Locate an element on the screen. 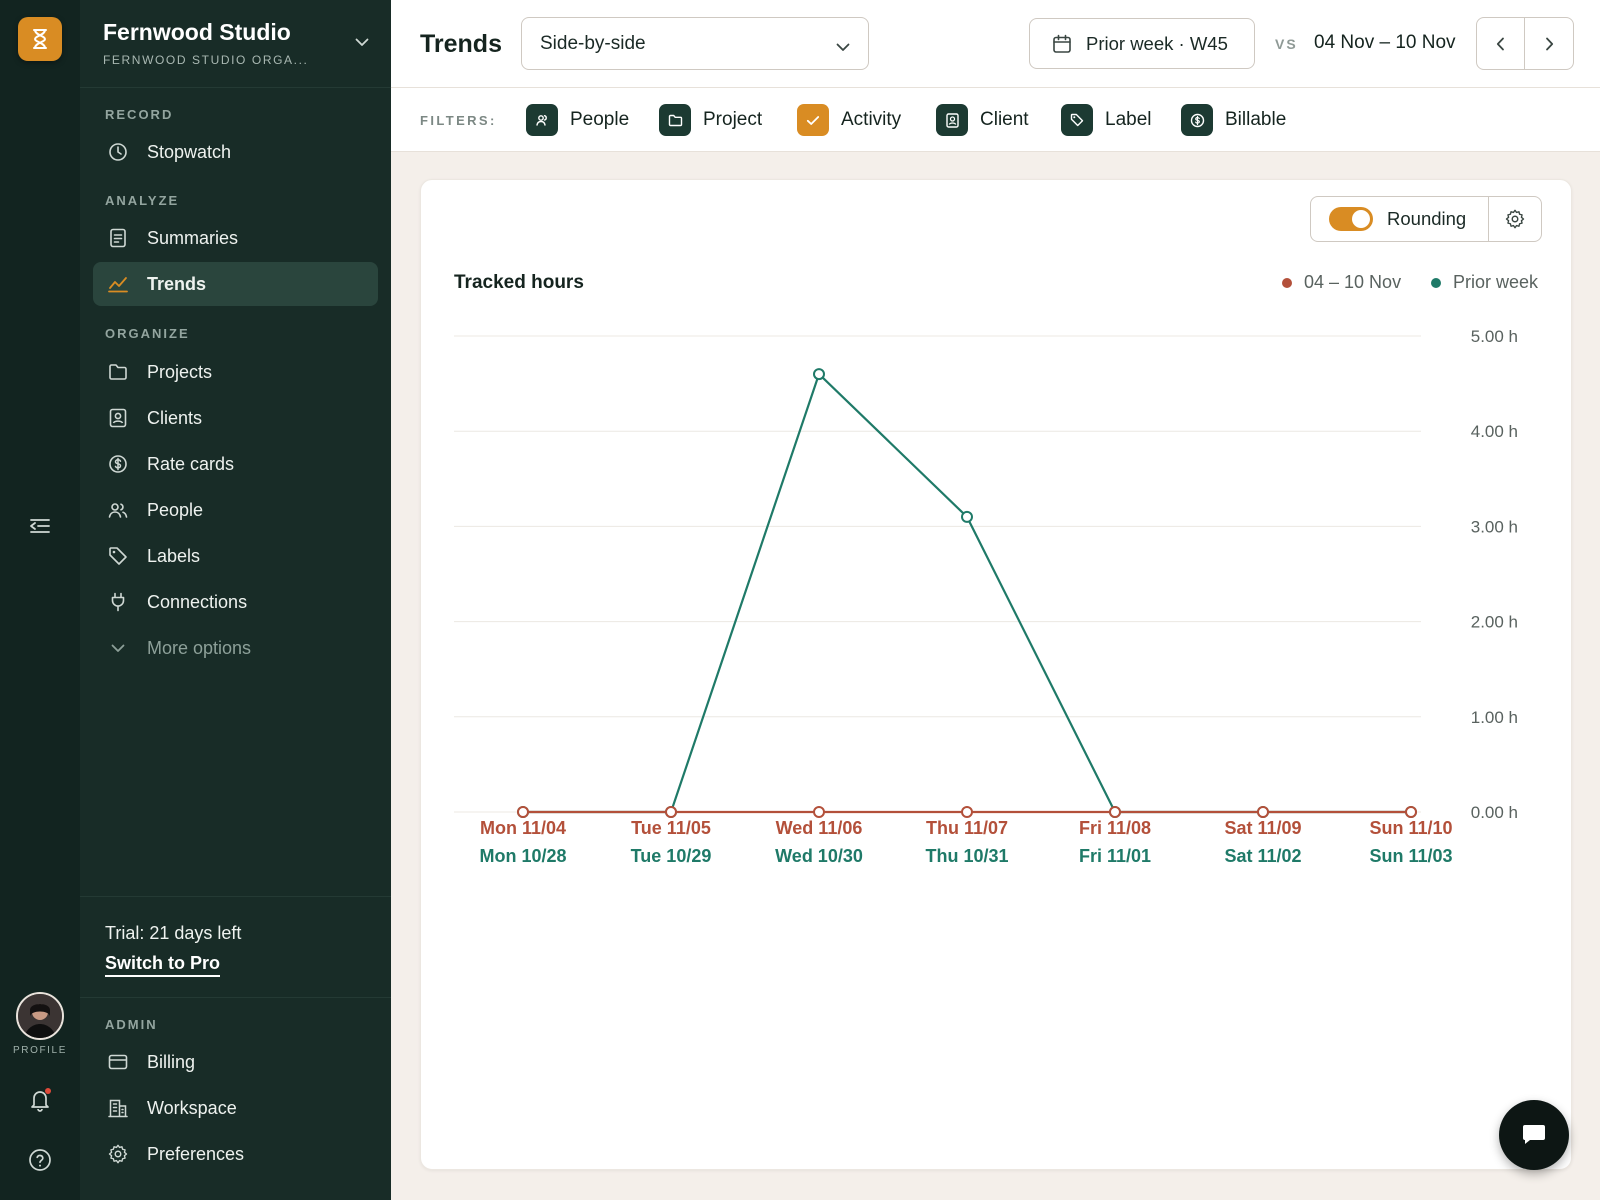 This screenshot has height=1200, width=1600. sidebar-item-label: Workspace is located at coordinates (192, 1107).